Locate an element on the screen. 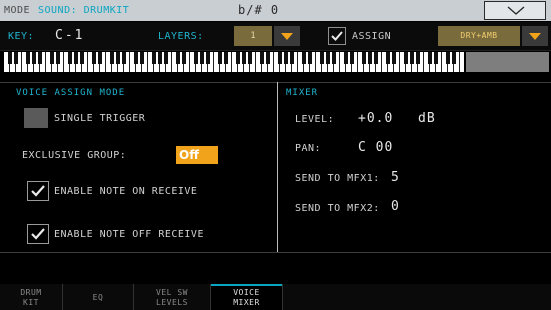 Image resolution: width=551 pixels, height=310 pixels. tab-vel-sw-levels: VEL SW LEVELS is located at coordinates (172, 297).